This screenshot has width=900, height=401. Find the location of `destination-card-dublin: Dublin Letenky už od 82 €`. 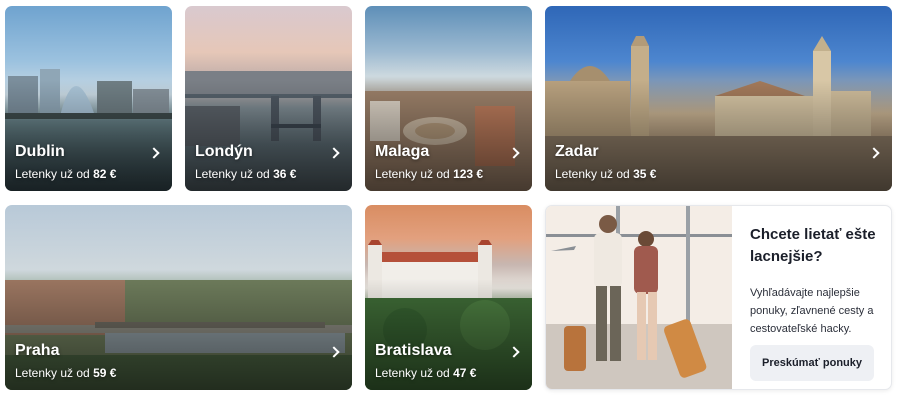

destination-card-dublin: Dublin Letenky už od 82 € is located at coordinates (88, 98).